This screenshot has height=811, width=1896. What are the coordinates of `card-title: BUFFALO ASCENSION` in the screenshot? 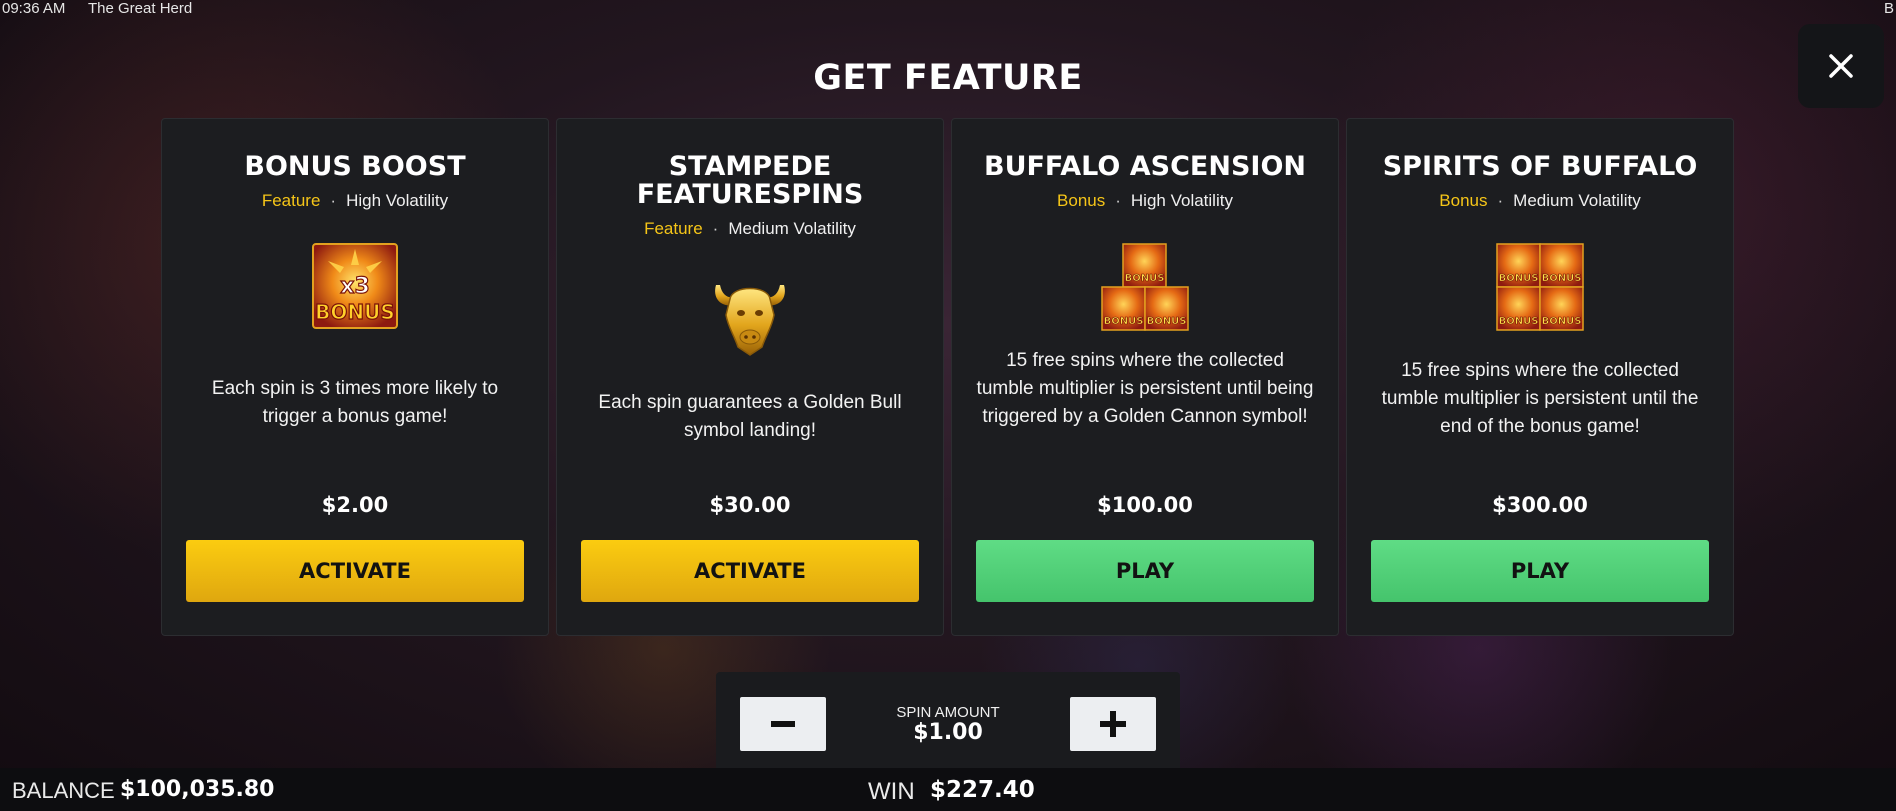 It's located at (1145, 166).